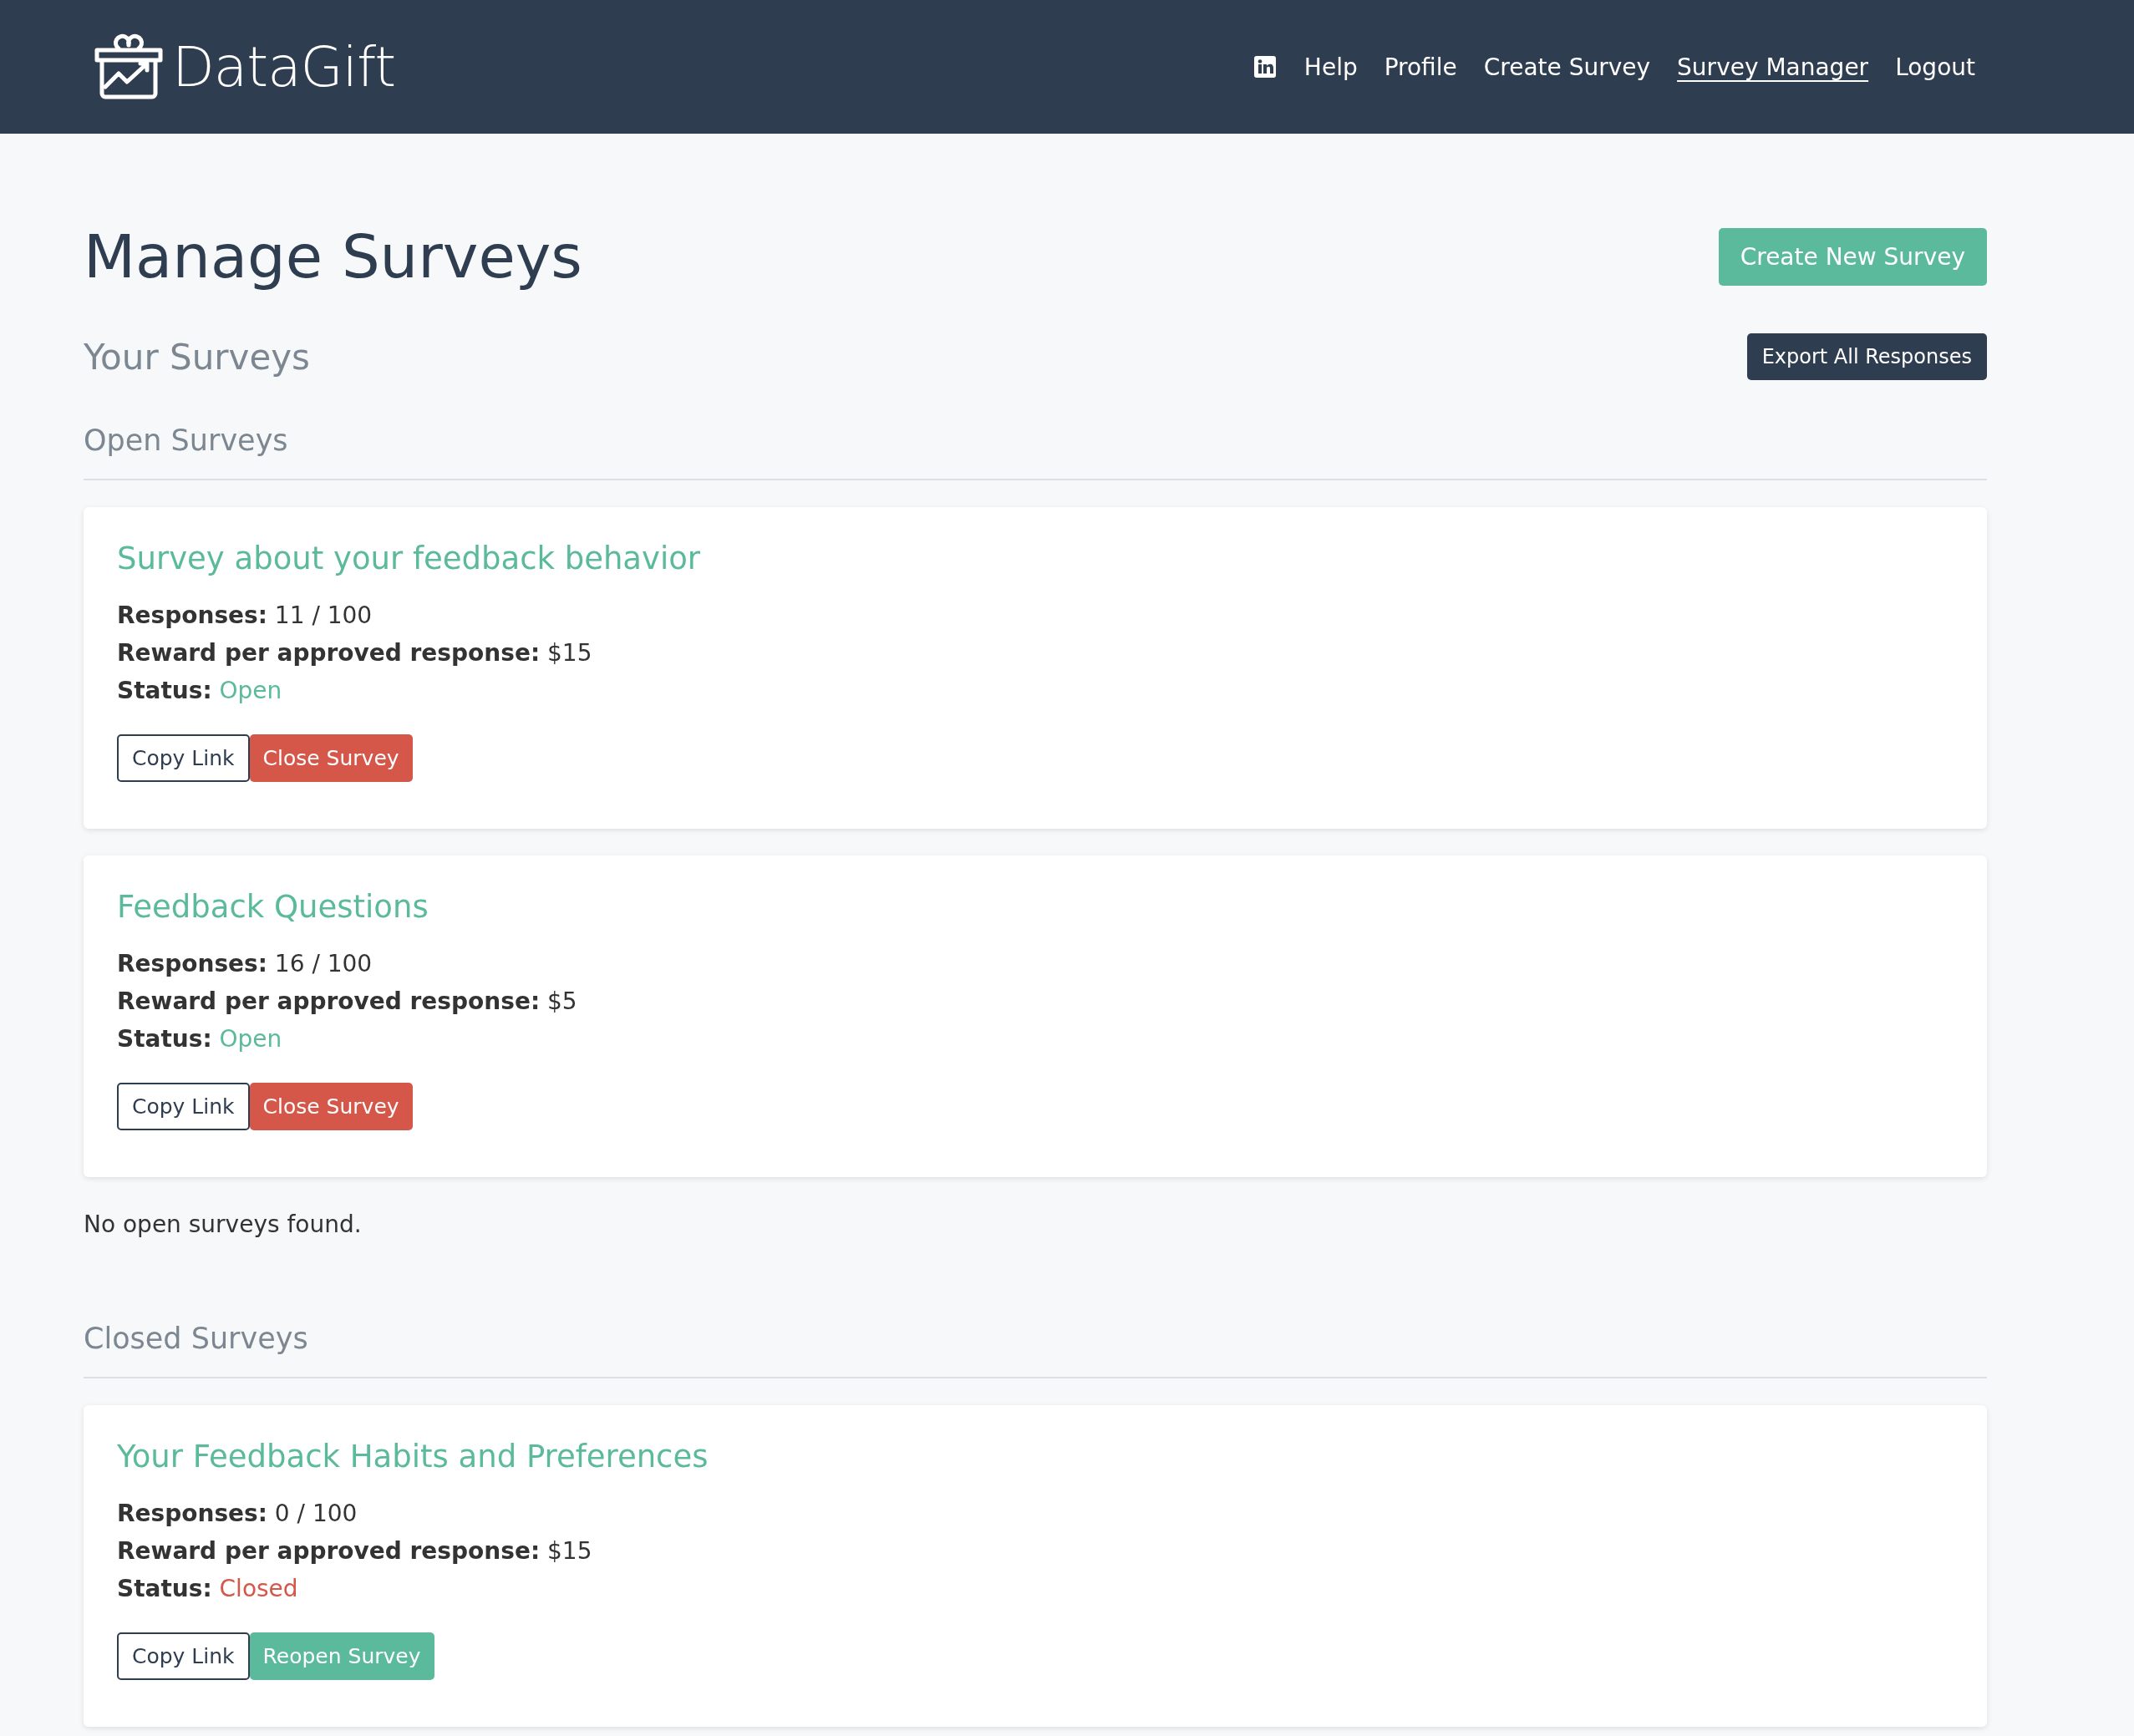  Describe the element at coordinates (129, 67) in the screenshot. I see `gift-chart-icon` at that location.